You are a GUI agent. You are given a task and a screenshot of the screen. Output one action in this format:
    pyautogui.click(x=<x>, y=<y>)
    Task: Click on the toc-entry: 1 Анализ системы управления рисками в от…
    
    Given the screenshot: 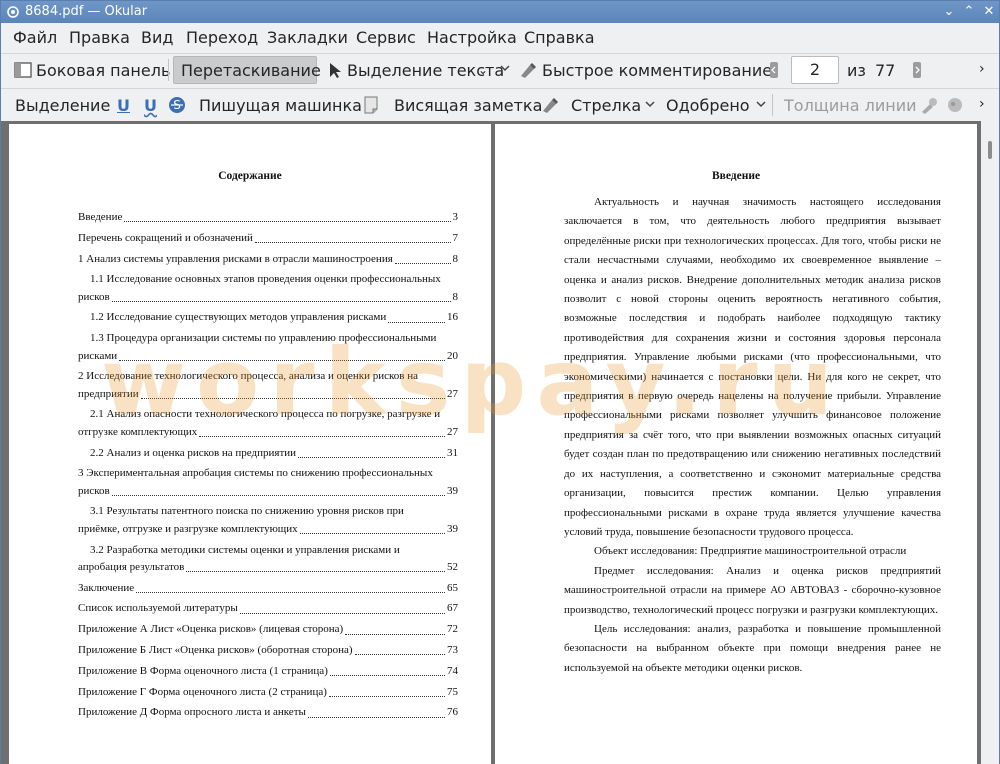 What is the action you would take?
    pyautogui.click(x=268, y=259)
    